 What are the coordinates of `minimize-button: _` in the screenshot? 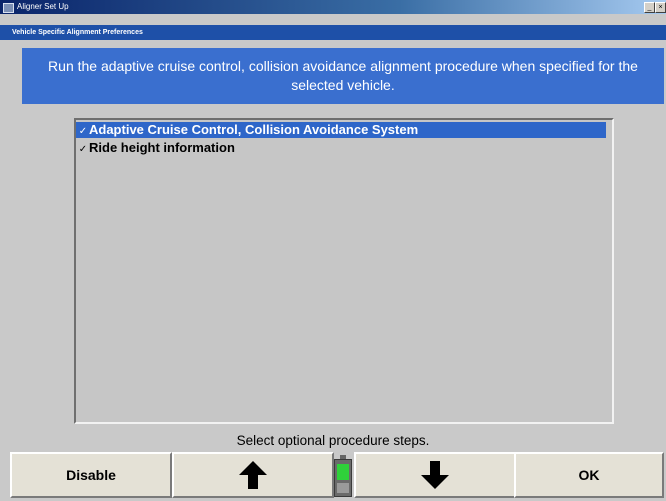 It's located at (649, 7).